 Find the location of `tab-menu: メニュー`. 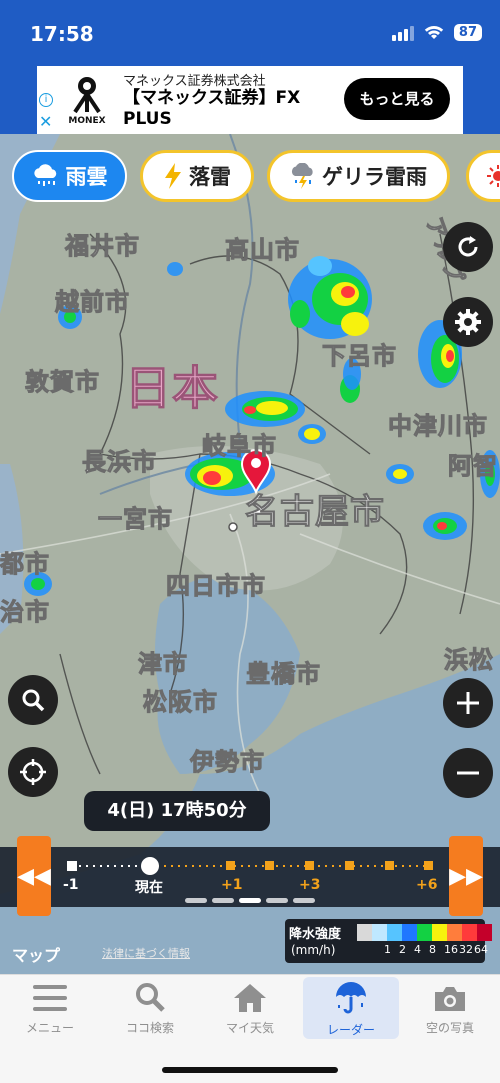

tab-menu: メニュー is located at coordinates (50, 1008).